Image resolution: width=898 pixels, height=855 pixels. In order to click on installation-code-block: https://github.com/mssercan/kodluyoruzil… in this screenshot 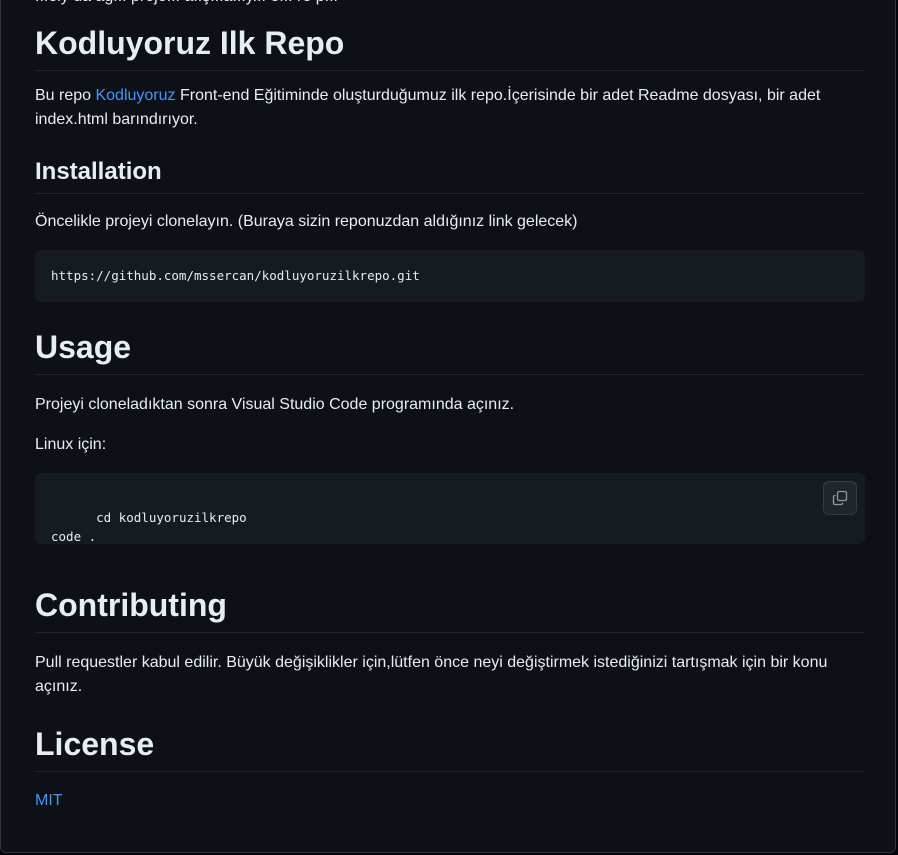, I will do `click(450, 276)`.